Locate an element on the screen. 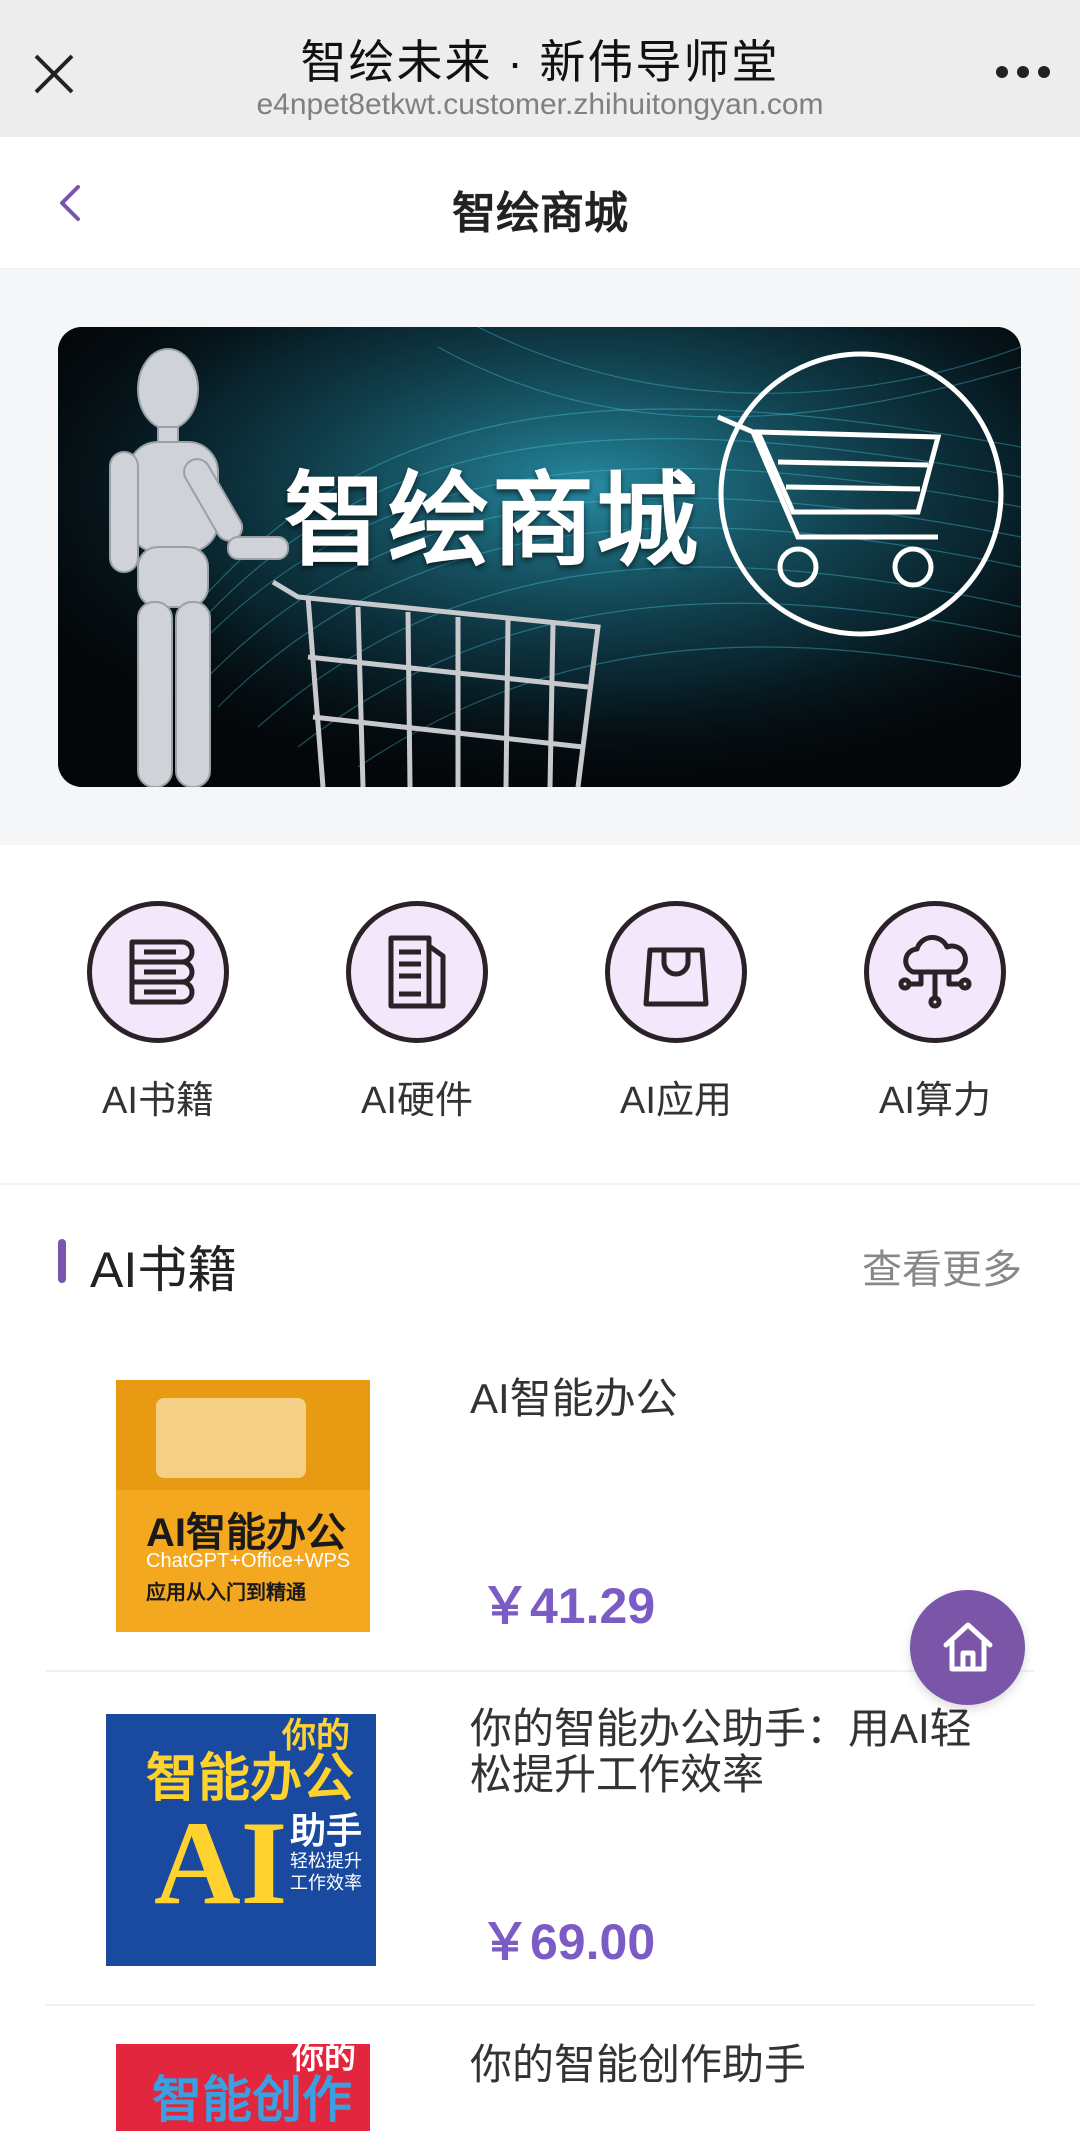 The image size is (1080, 2131). item-title: AI智能办公 is located at coordinates (574, 1398).